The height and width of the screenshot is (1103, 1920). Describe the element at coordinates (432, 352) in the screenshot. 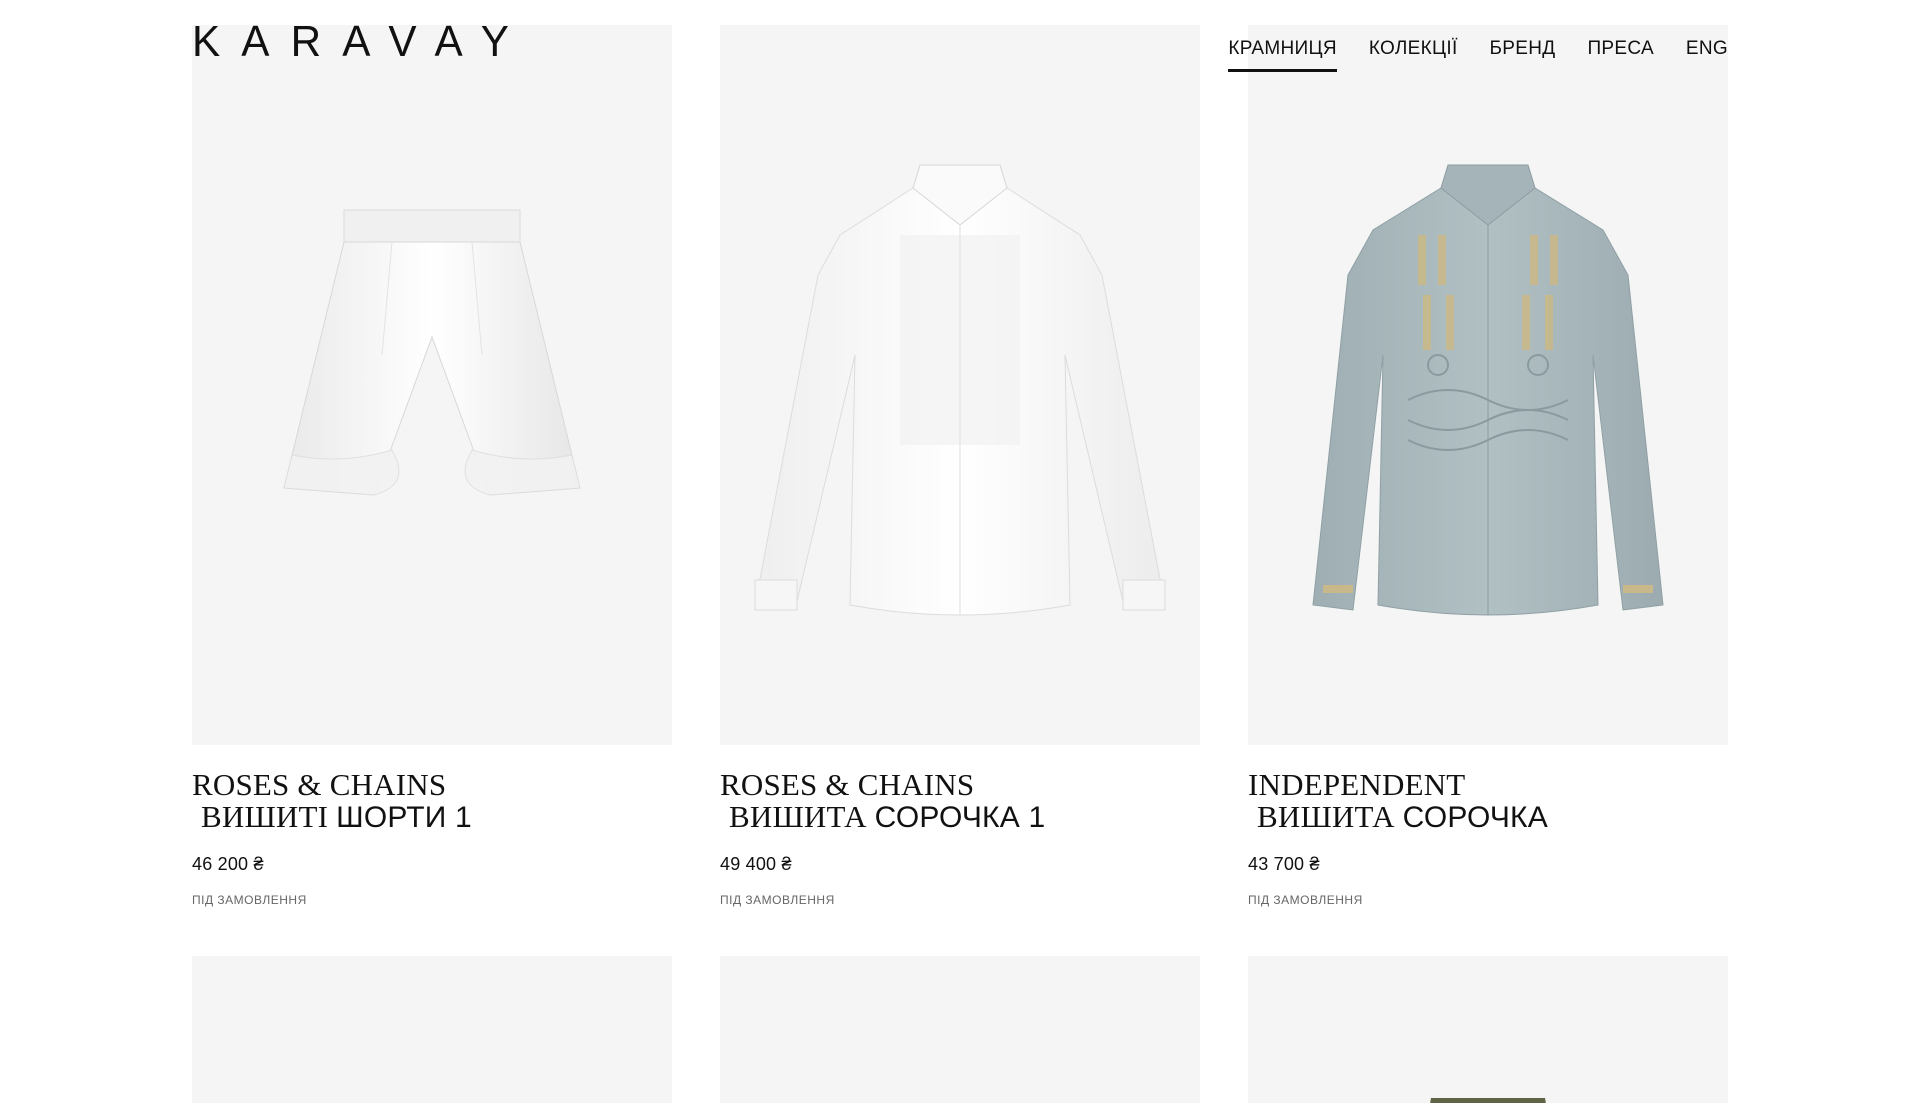

I see `shorts-illustration` at that location.